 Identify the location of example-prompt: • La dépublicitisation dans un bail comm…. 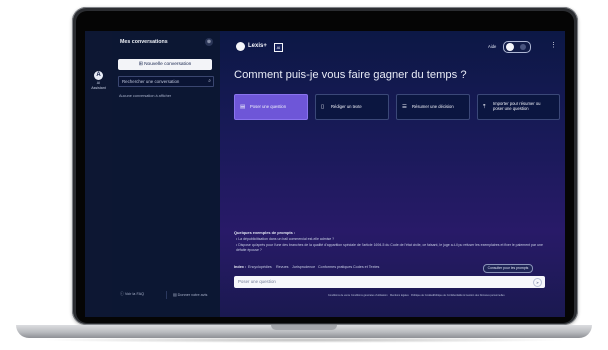
(396, 239).